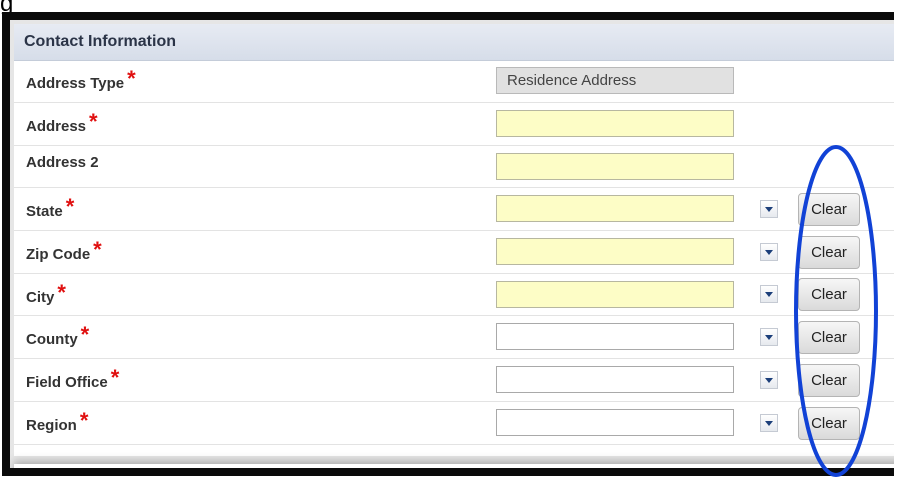 This screenshot has height=479, width=898. What do you see at coordinates (454, 252) in the screenshot?
I see `form-row-zip-code: Zip Code * Clear` at bounding box center [454, 252].